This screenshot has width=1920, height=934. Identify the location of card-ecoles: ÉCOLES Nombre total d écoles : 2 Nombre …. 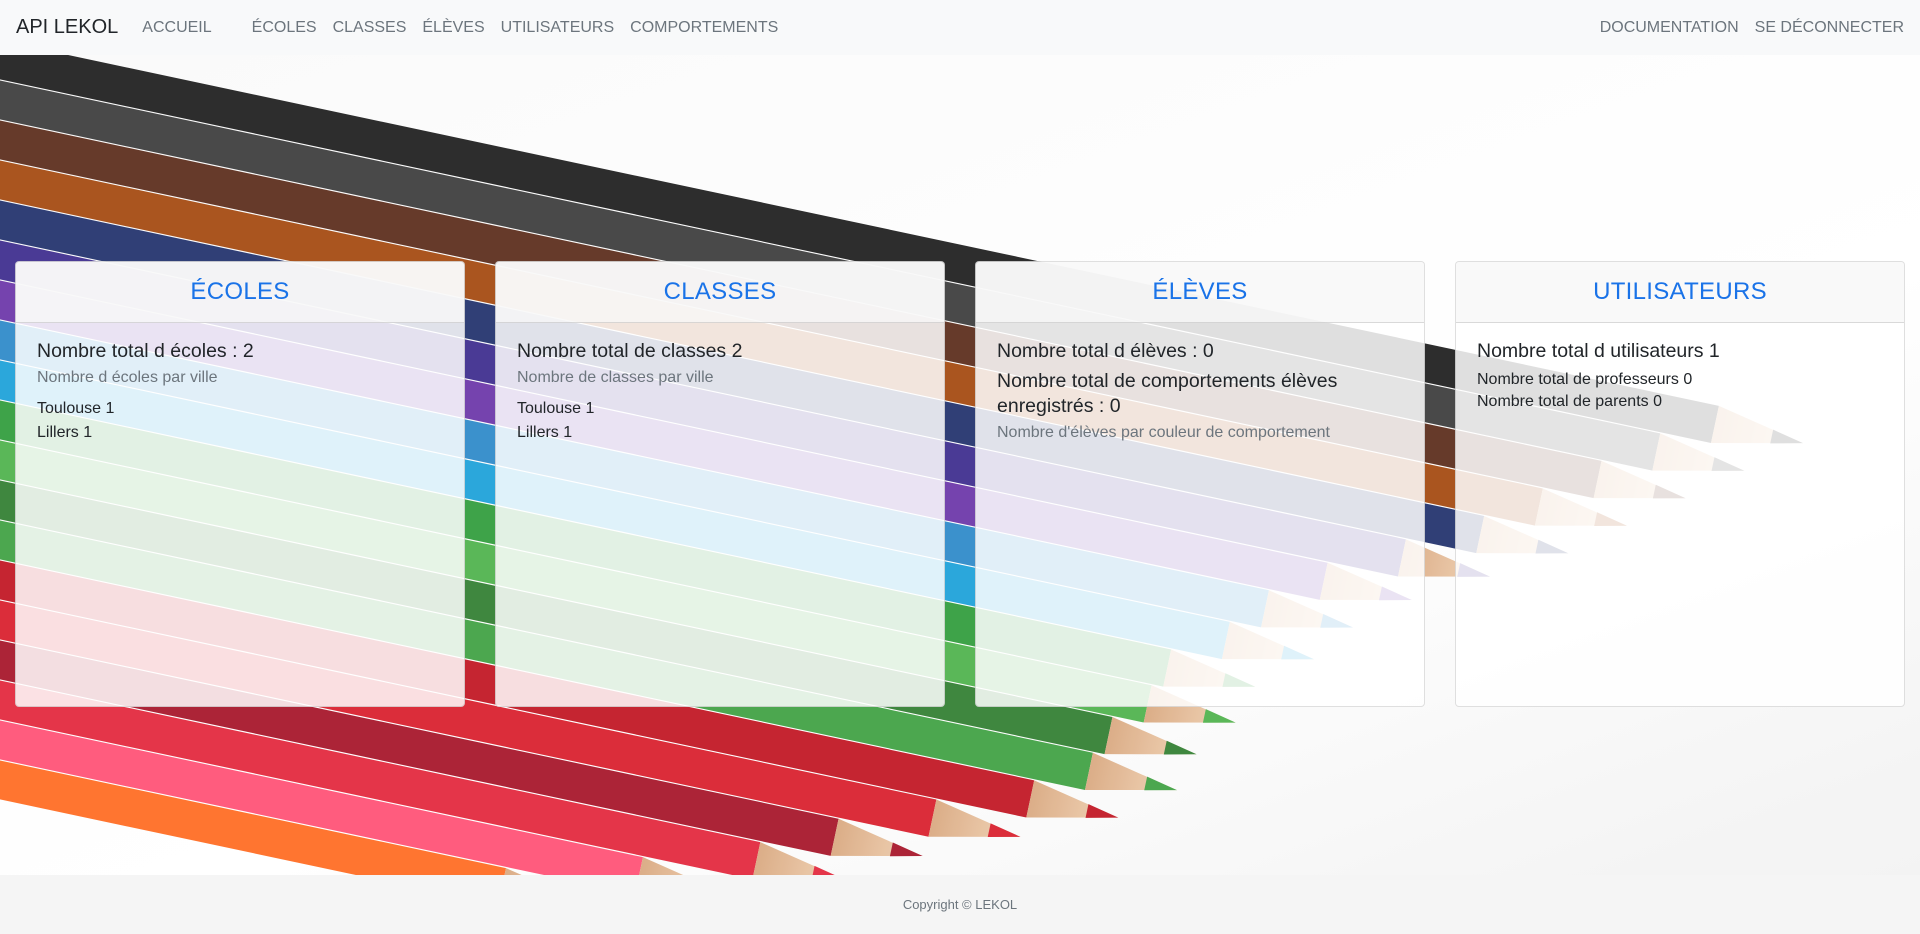
(240, 484).